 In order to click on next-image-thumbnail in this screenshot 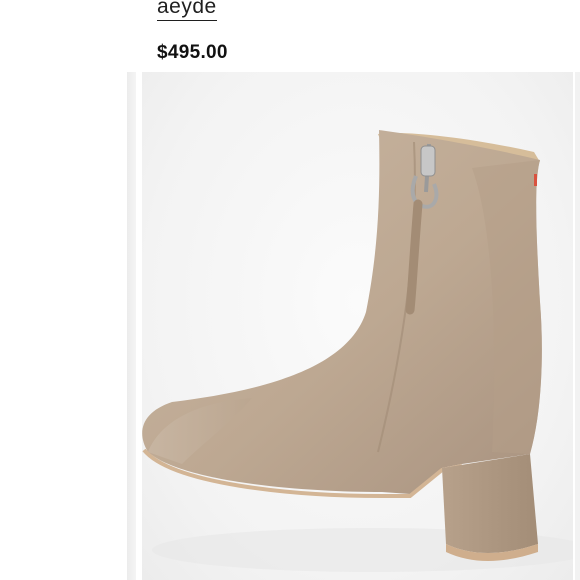, I will do `click(577, 326)`.